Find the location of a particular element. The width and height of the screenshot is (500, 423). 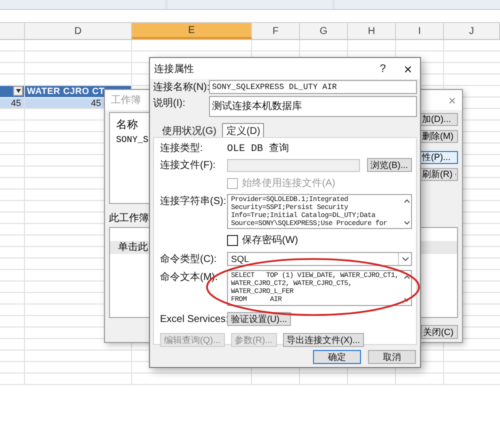

caret-icon is located at coordinates (18, 91).